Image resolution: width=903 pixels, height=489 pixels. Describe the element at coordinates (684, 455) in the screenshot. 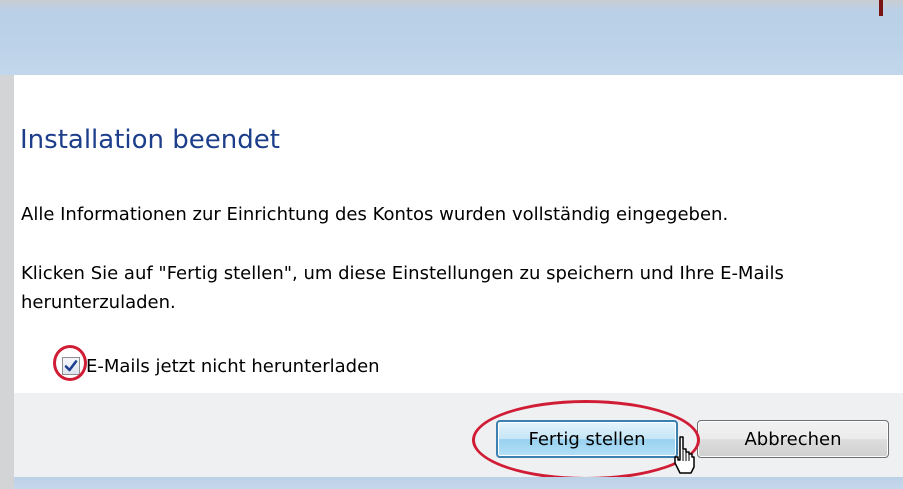

I see `hand-pointer-cursor-icon` at that location.